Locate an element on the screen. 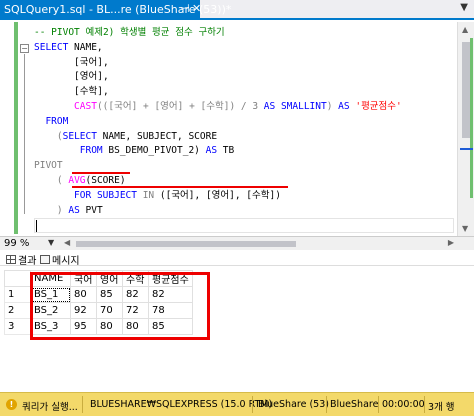  scrollbar-caret-marker is located at coordinates (466, 149).